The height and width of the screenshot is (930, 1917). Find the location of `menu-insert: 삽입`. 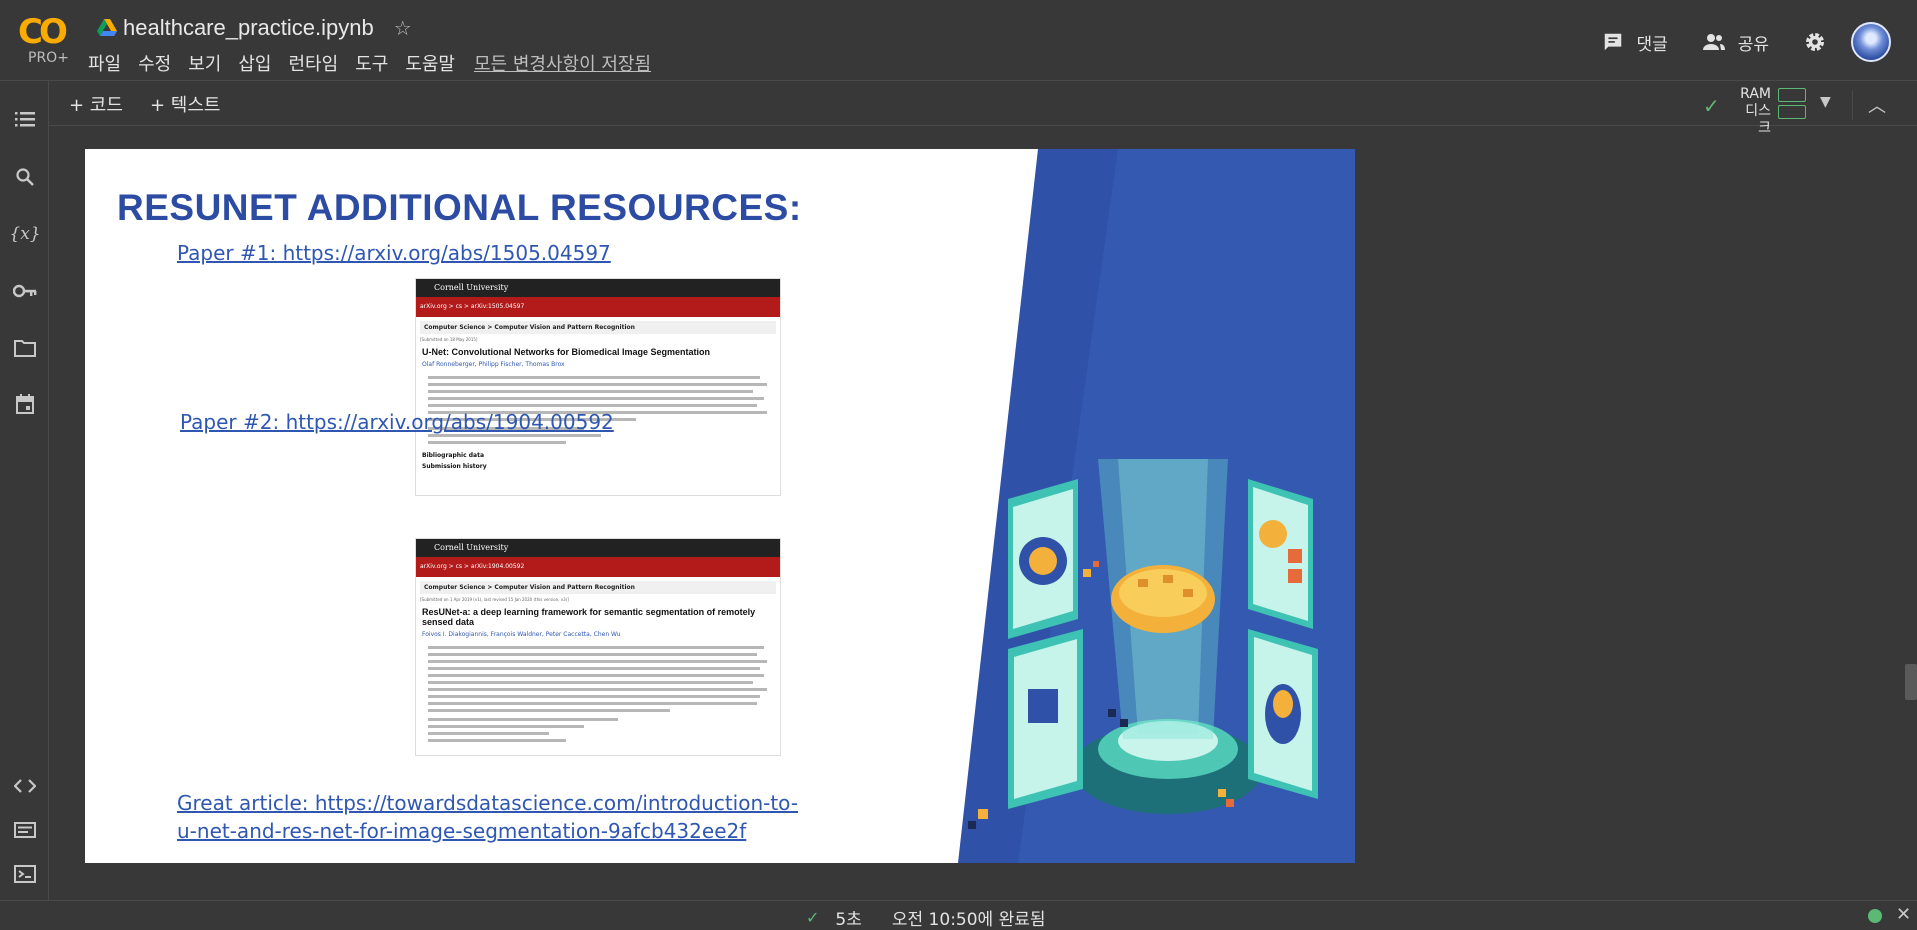

menu-insert: 삽입 is located at coordinates (254, 63).